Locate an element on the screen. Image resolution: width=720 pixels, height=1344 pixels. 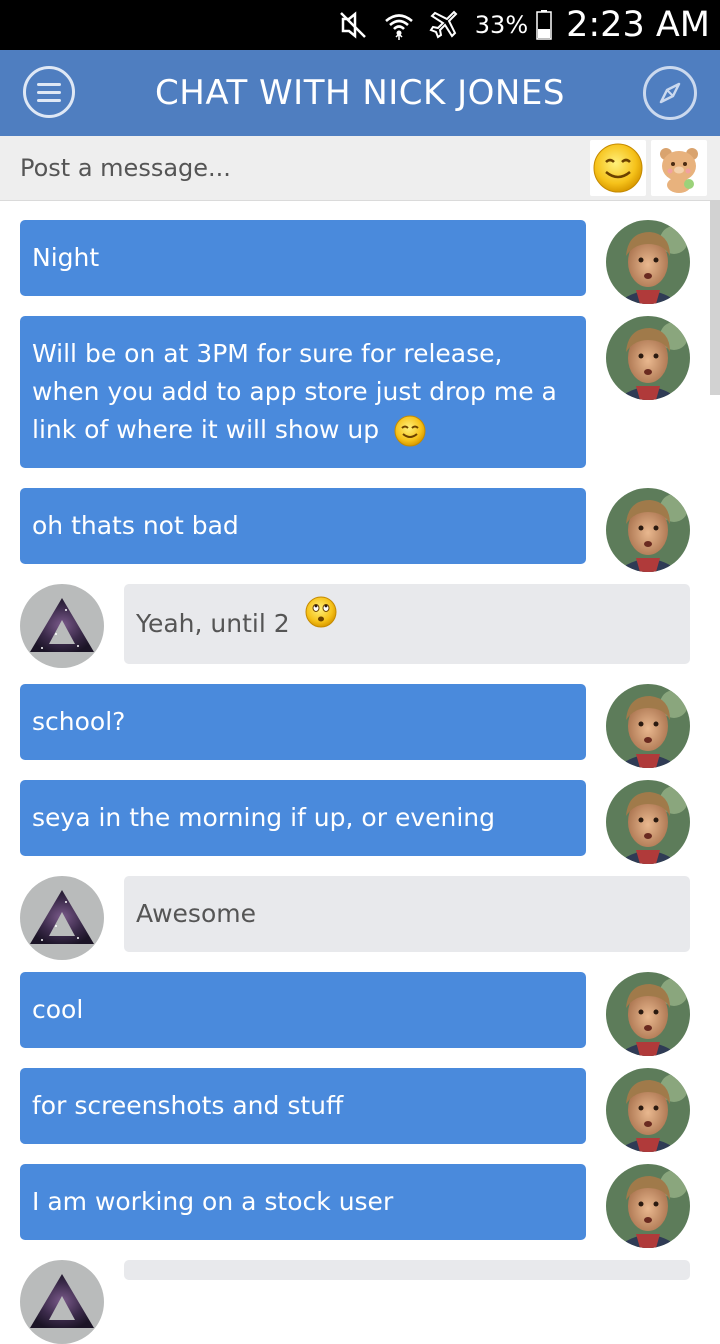
message-text: Awesome is located at coordinates (196, 913).